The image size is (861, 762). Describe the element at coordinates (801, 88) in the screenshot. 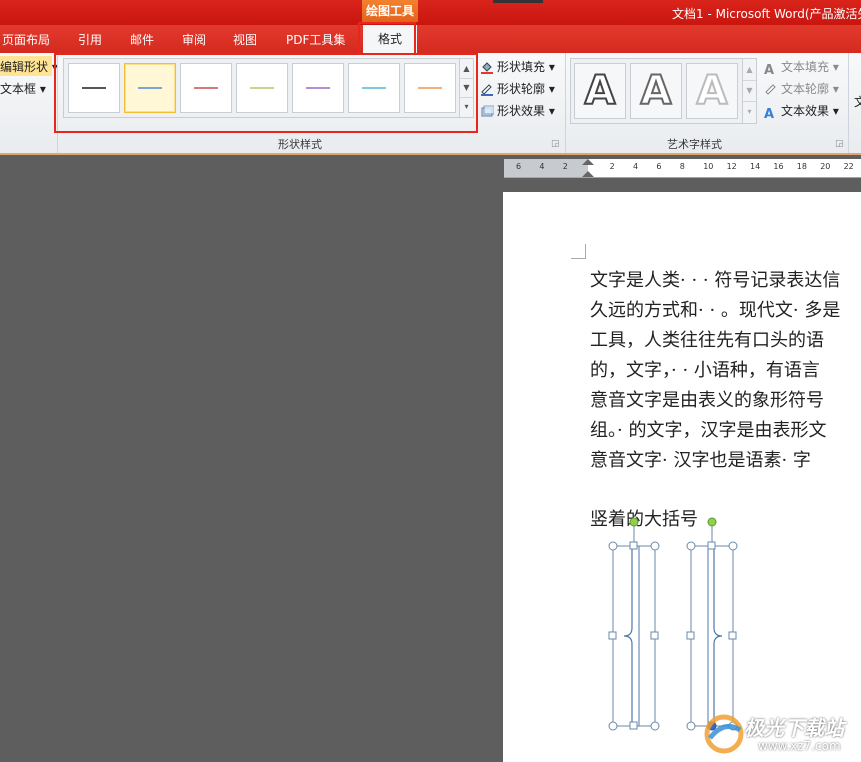

I see `text-outline-button: 文本轮廓 ▾` at that location.